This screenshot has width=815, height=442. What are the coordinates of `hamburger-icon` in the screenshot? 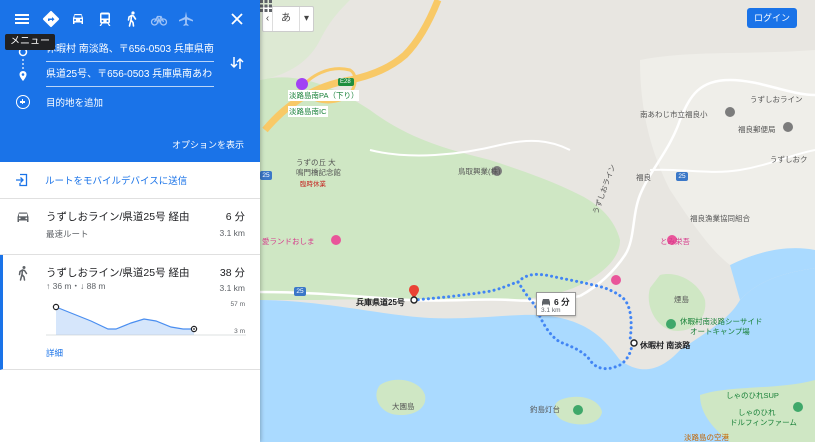 It's located at (22, 19).